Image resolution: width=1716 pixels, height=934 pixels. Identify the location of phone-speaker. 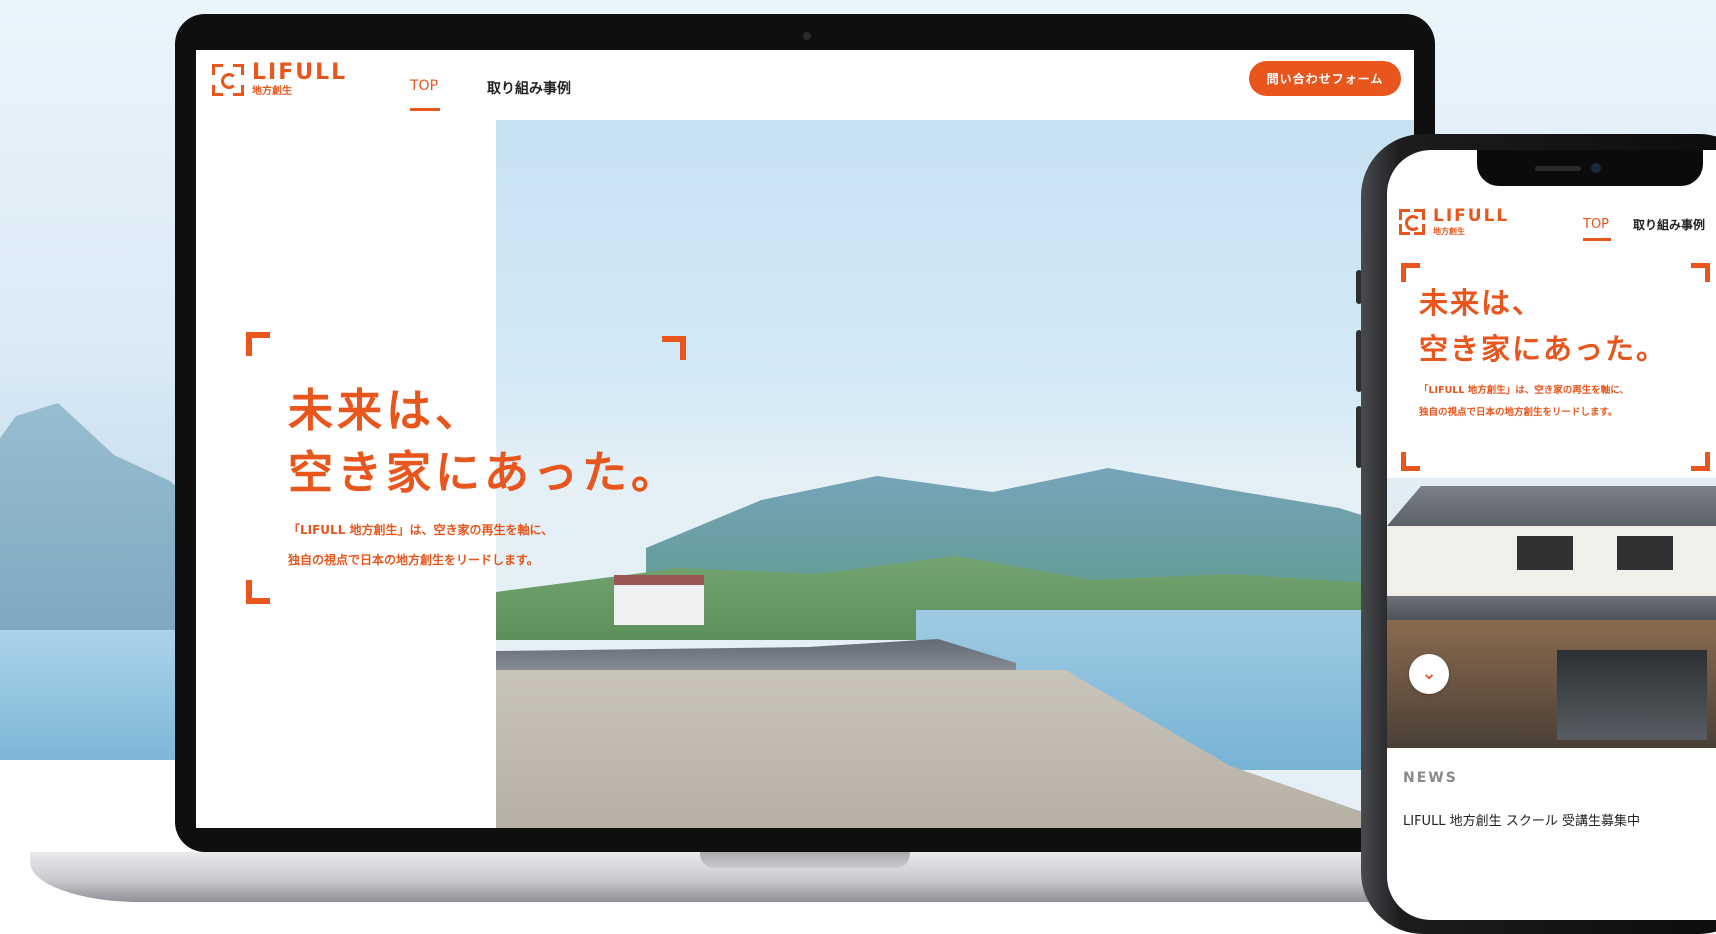
(1558, 168).